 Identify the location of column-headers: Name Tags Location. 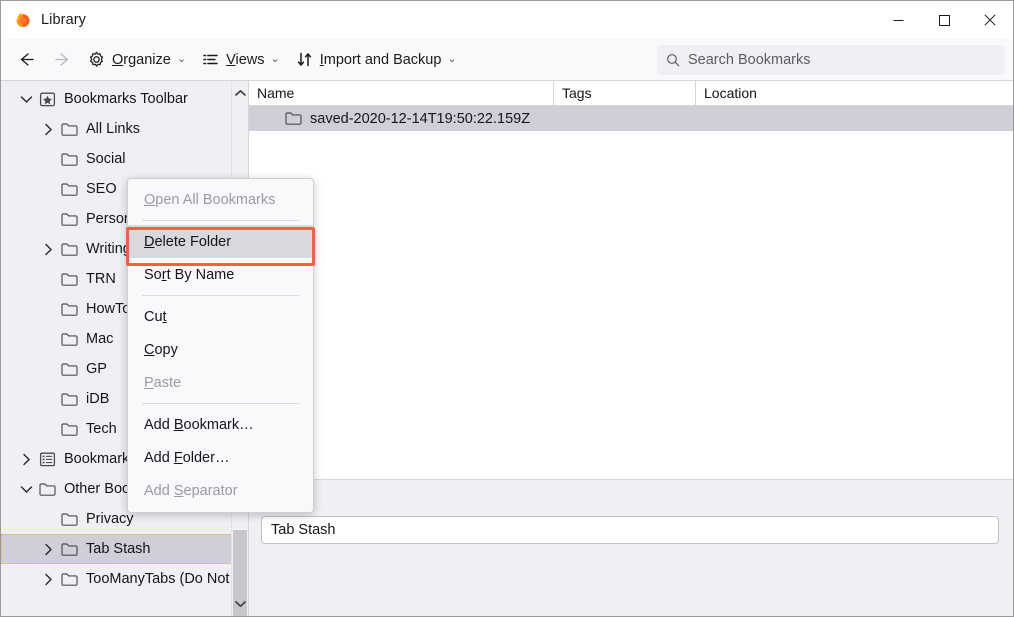
(631, 93).